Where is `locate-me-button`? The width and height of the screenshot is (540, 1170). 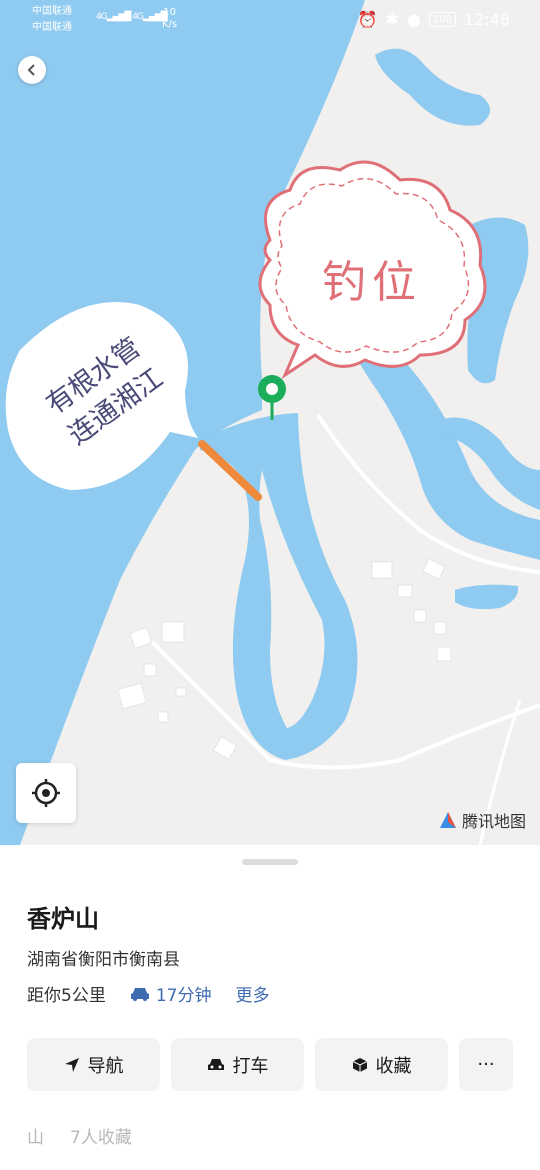 locate-me-button is located at coordinates (46, 793).